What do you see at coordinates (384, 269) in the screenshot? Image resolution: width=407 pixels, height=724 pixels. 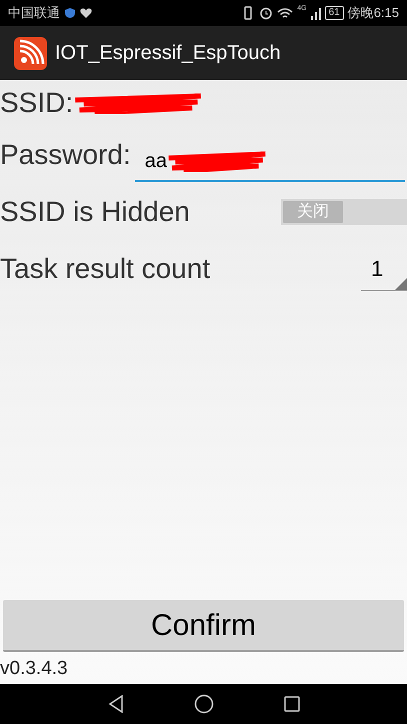 I see `count-dropdown: 1` at bounding box center [384, 269].